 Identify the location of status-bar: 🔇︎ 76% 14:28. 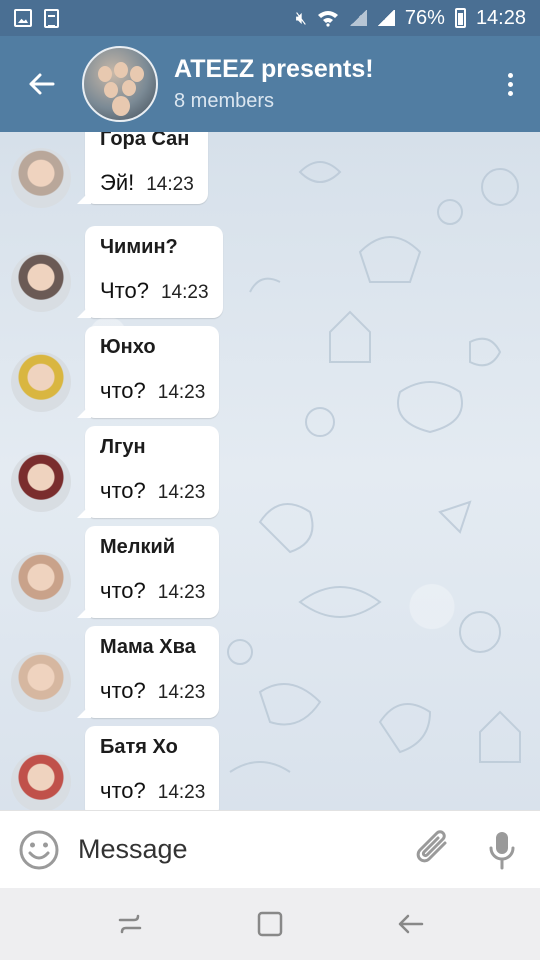
(270, 18).